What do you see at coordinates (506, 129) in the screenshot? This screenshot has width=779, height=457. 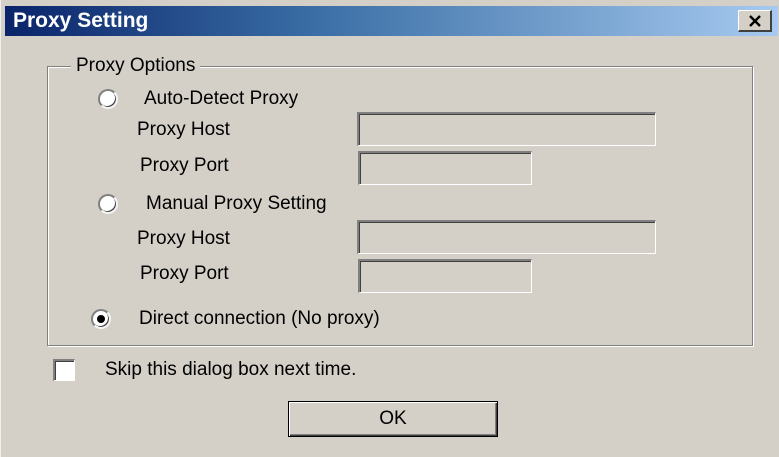 I see `auto-proxy-host-input` at bounding box center [506, 129].